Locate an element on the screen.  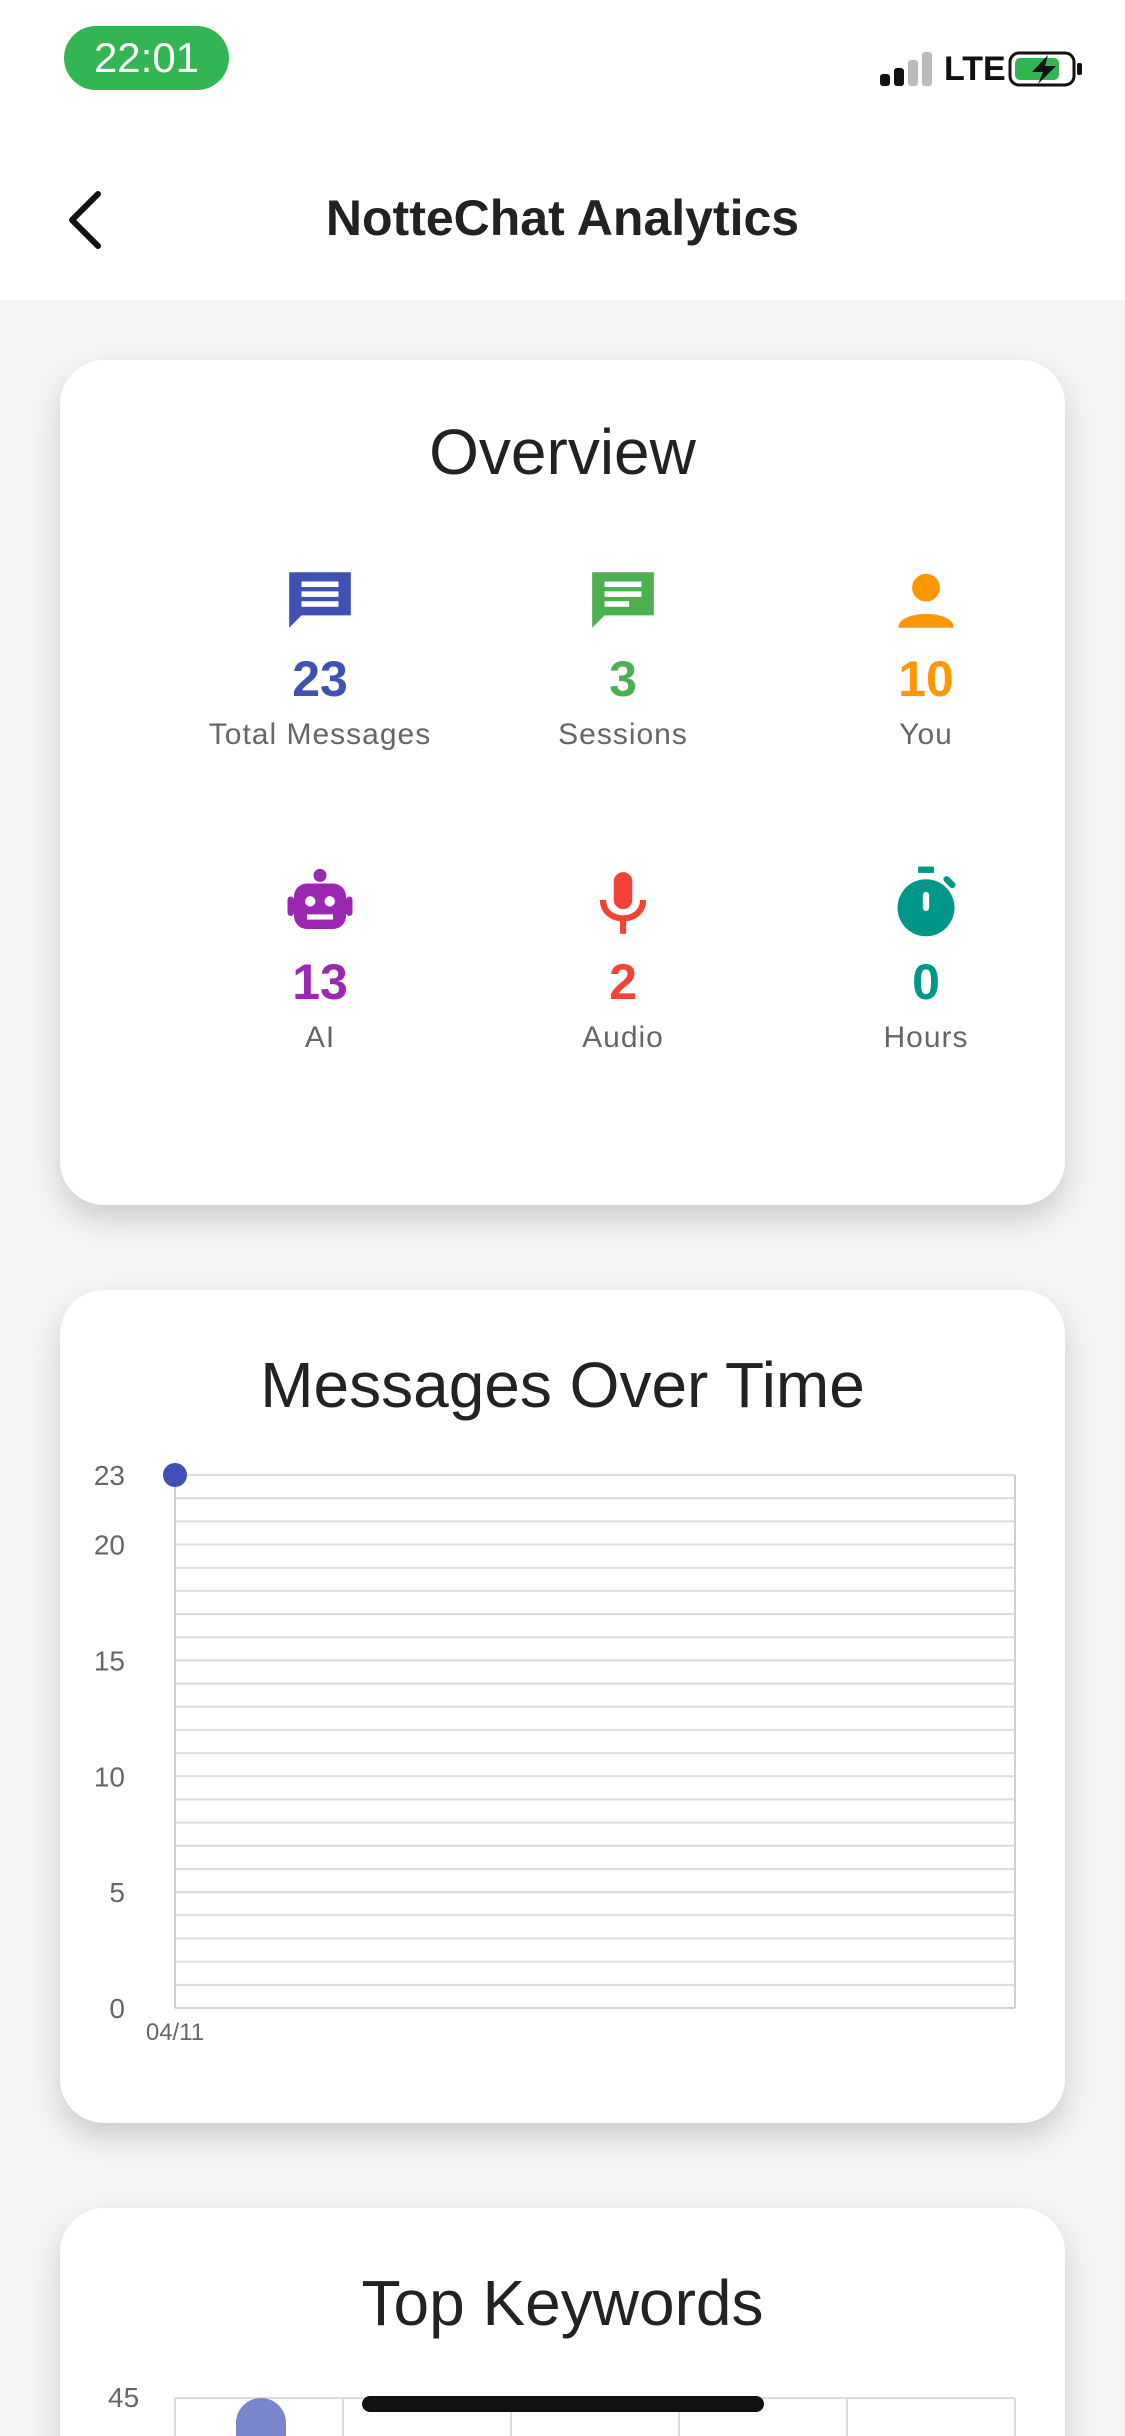
stat-label: Total Messages is located at coordinates (320, 734).